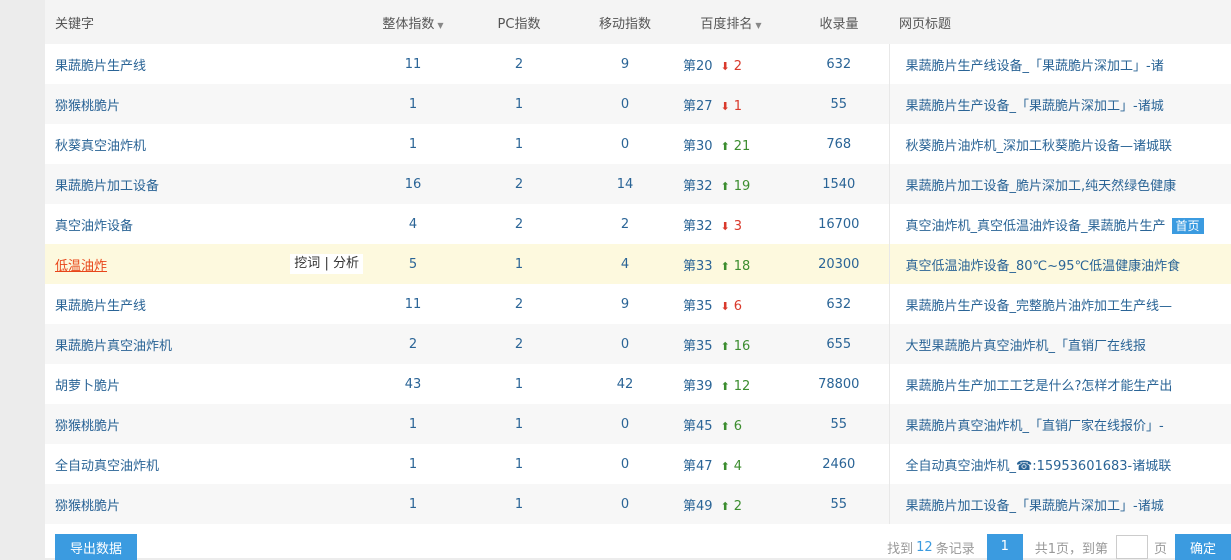 The height and width of the screenshot is (560, 1231). I want to click on arrow-down-icon: ⬇, so click(725, 226).